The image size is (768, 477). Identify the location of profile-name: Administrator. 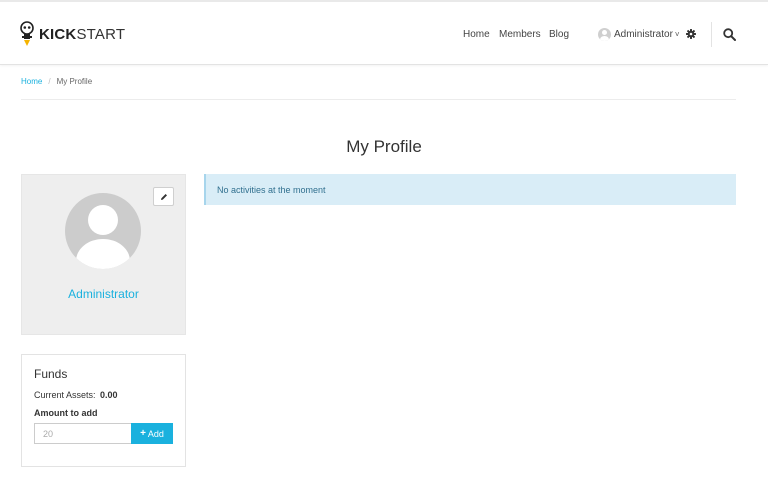
(103, 294).